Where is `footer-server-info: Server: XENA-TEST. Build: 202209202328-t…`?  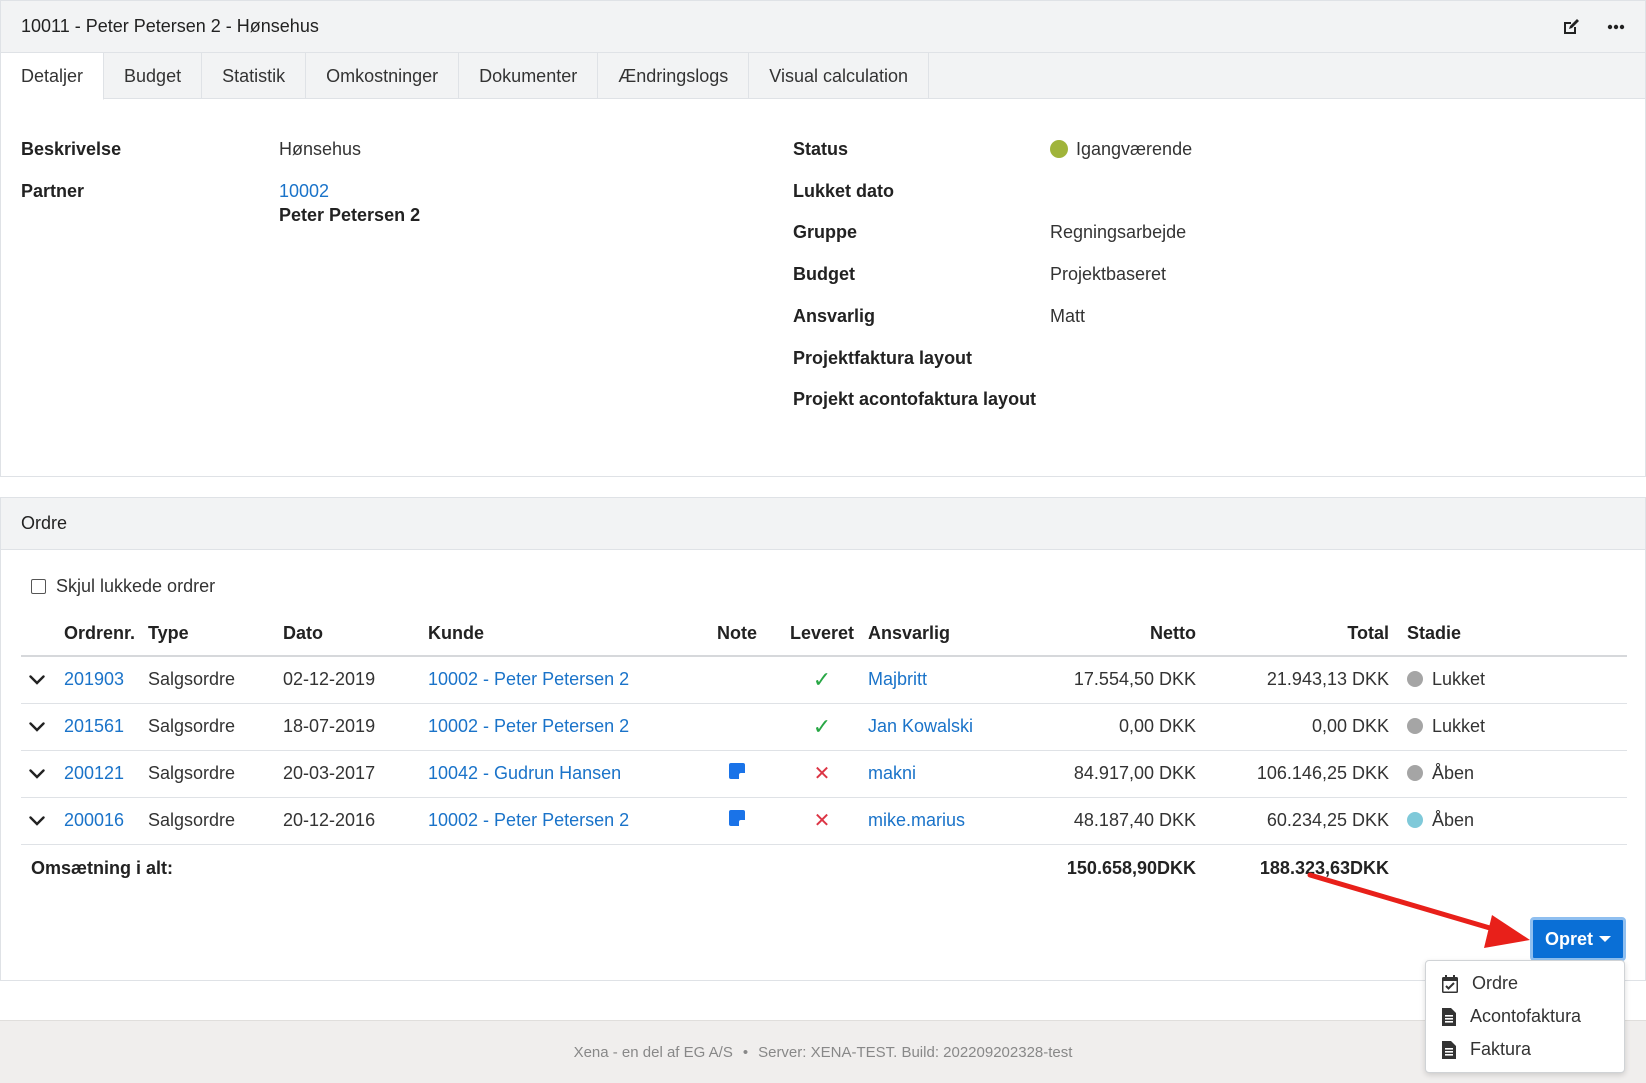 footer-server-info: Server: XENA-TEST. Build: 202209202328-t… is located at coordinates (915, 1052).